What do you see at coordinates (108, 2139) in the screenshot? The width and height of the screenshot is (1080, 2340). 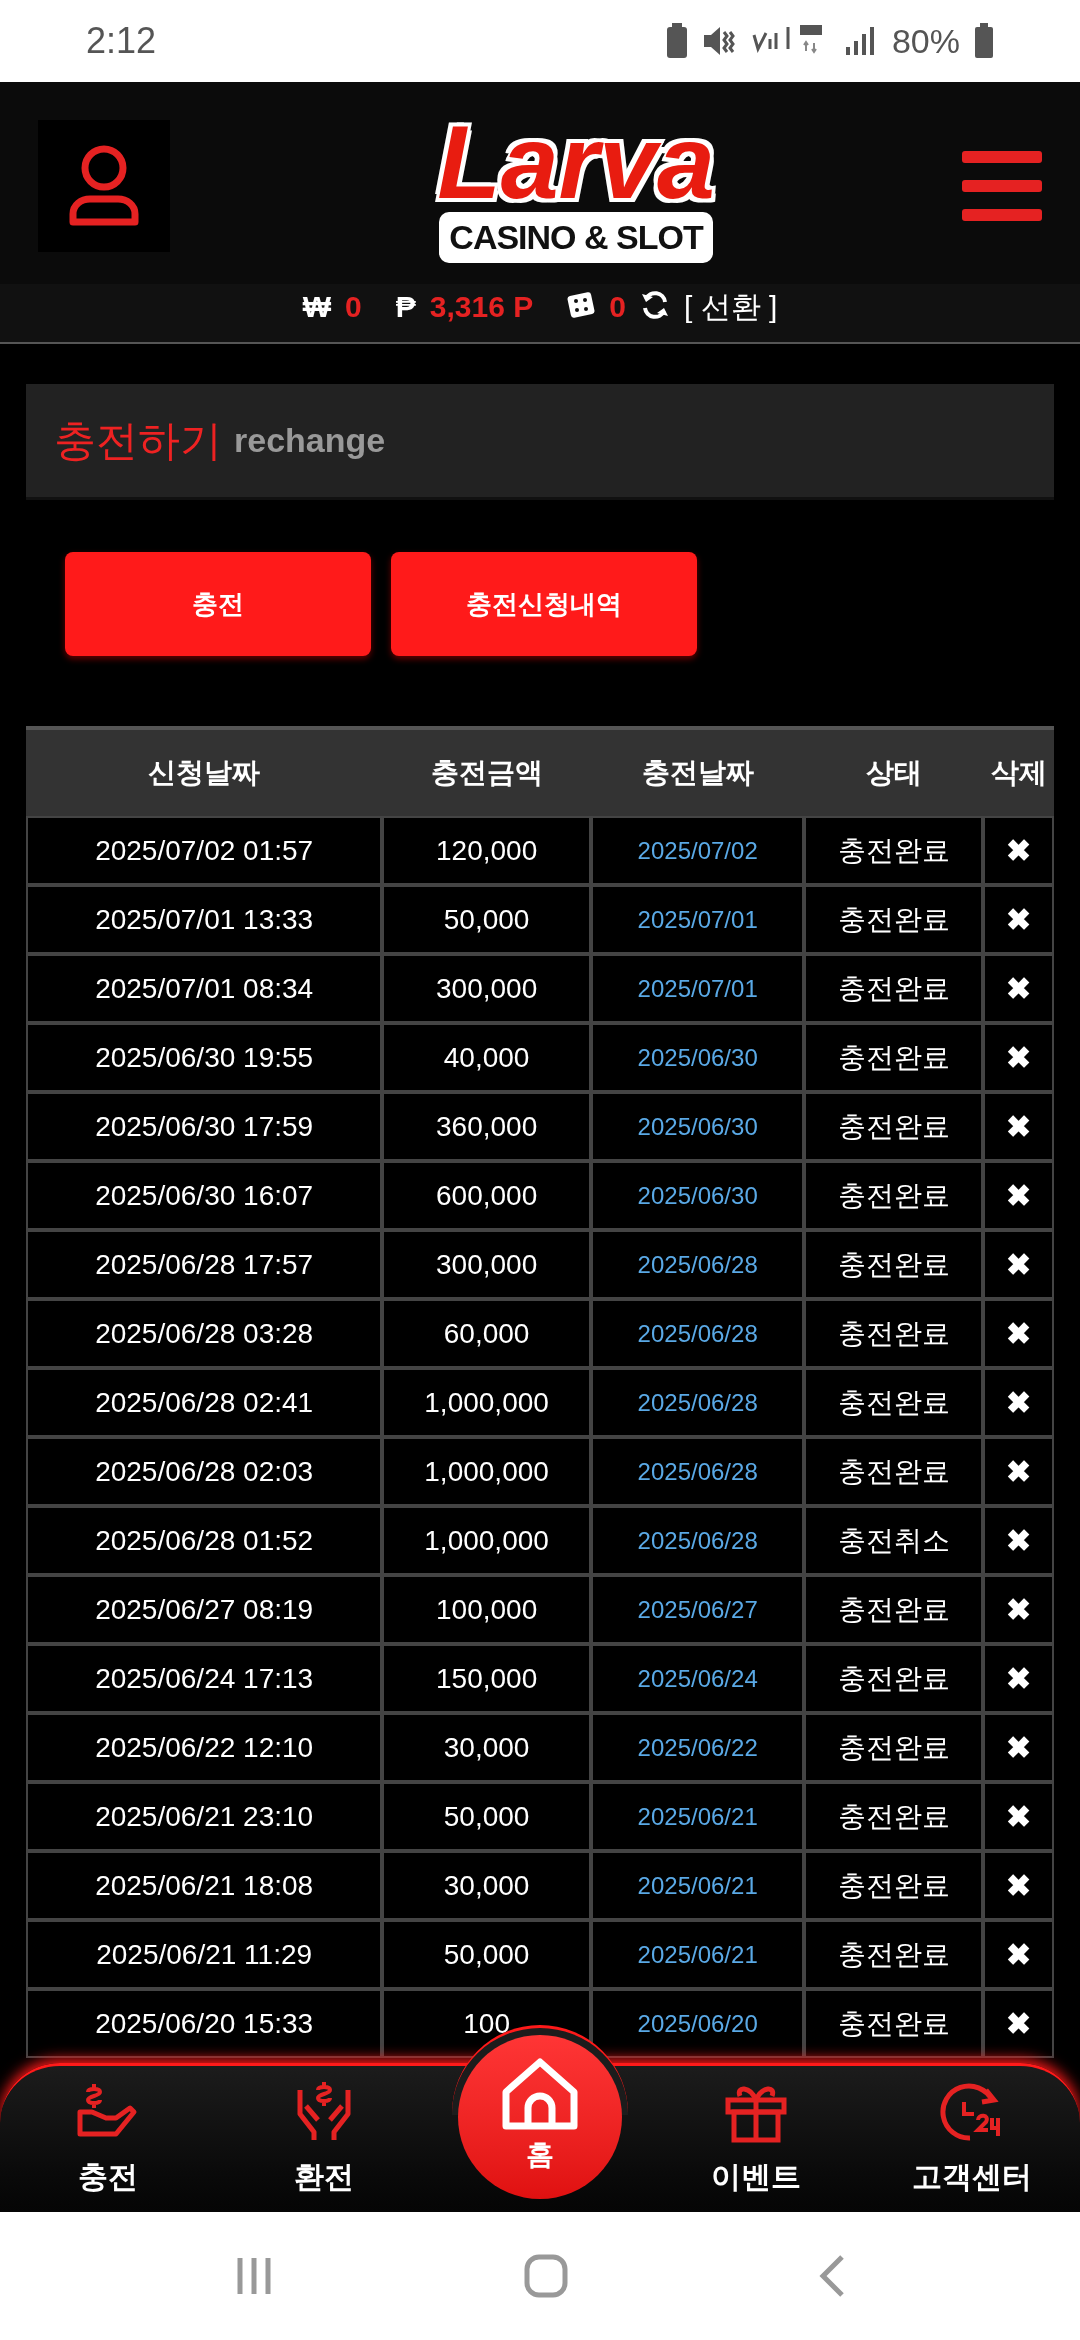 I see `nav-tab: 충전` at bounding box center [108, 2139].